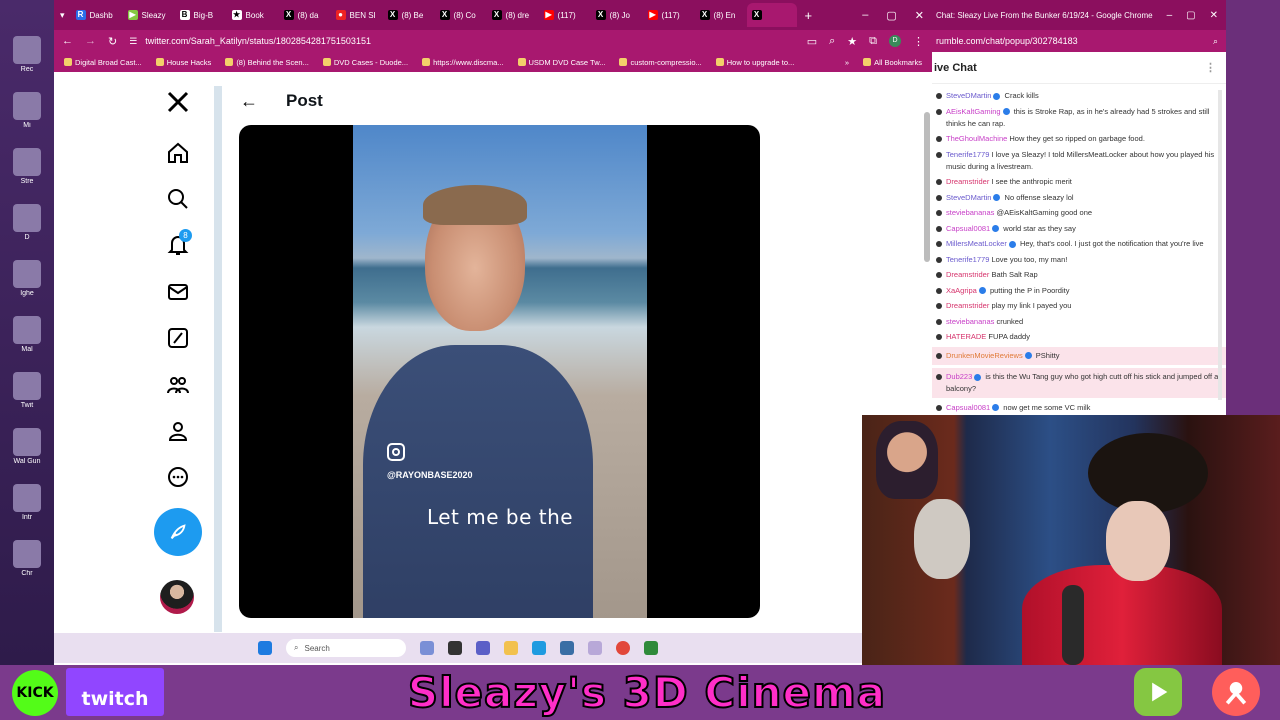  What do you see at coordinates (1220, 245) in the screenshot?
I see `chat-scrollbar` at bounding box center [1220, 245].